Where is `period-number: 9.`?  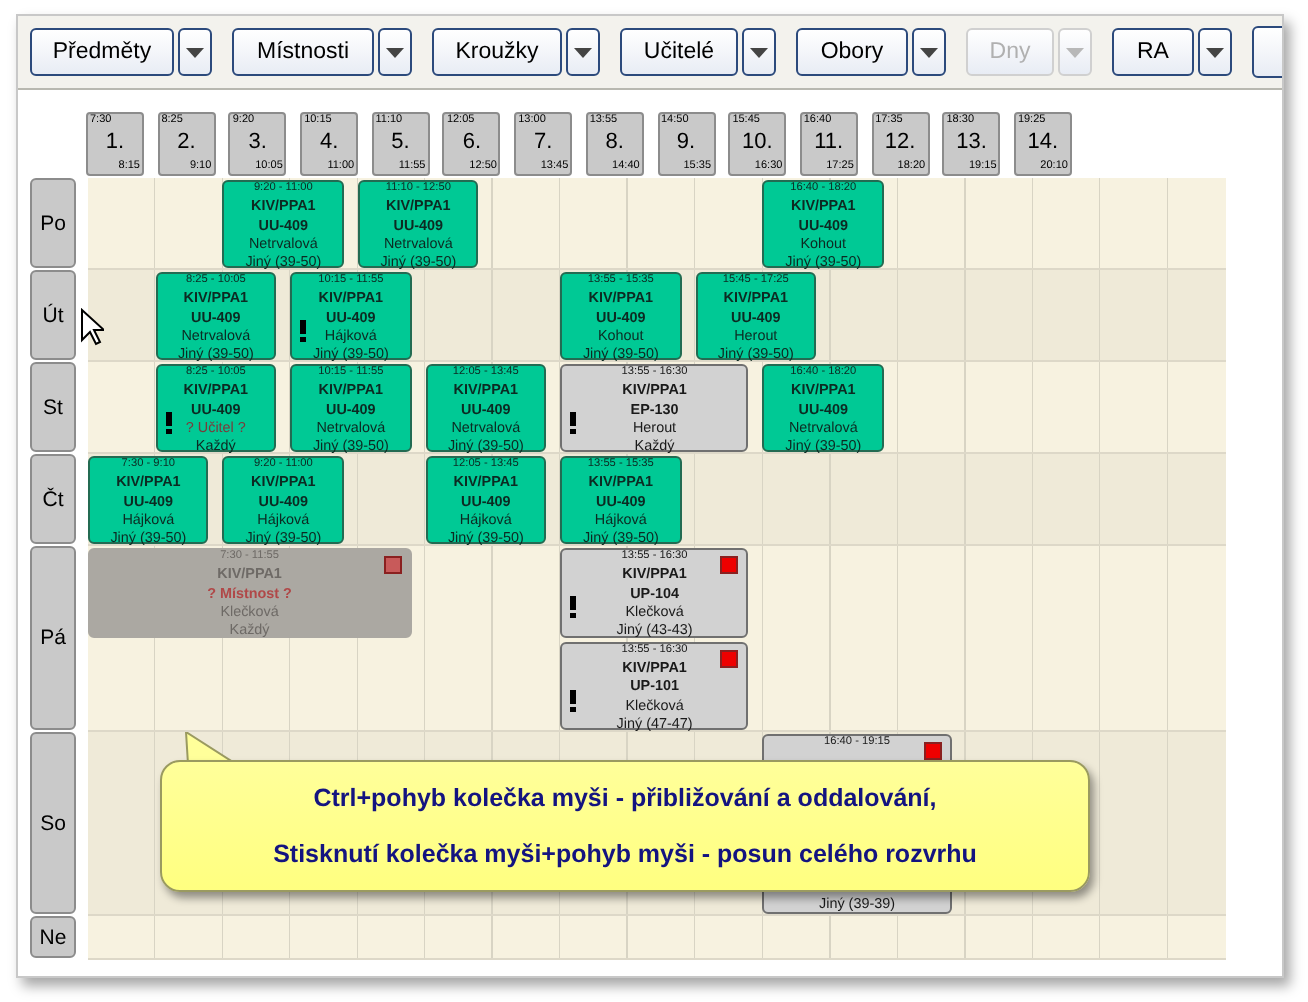 period-number: 9. is located at coordinates (686, 143).